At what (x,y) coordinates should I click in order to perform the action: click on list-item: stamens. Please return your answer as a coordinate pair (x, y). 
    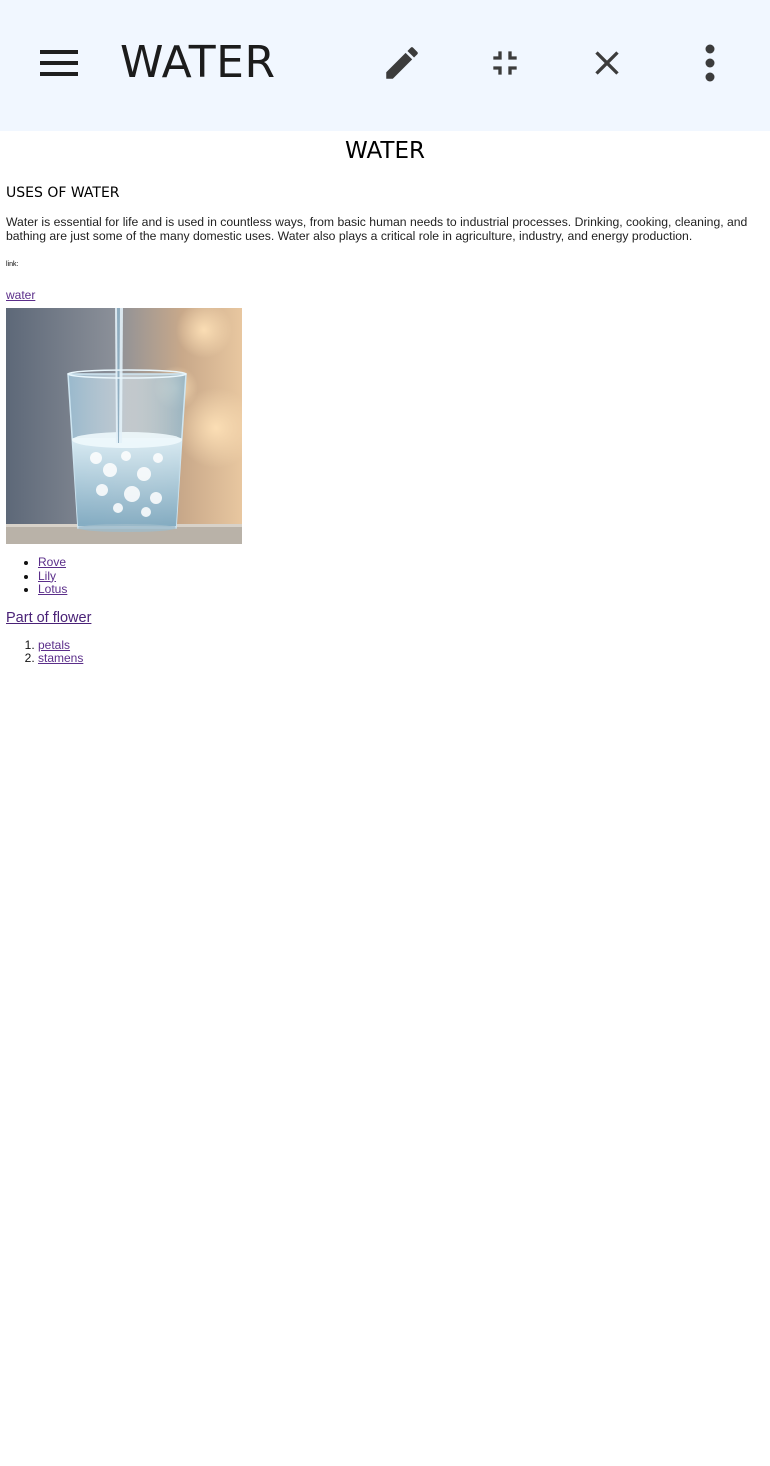
    Looking at the image, I should click on (401, 658).